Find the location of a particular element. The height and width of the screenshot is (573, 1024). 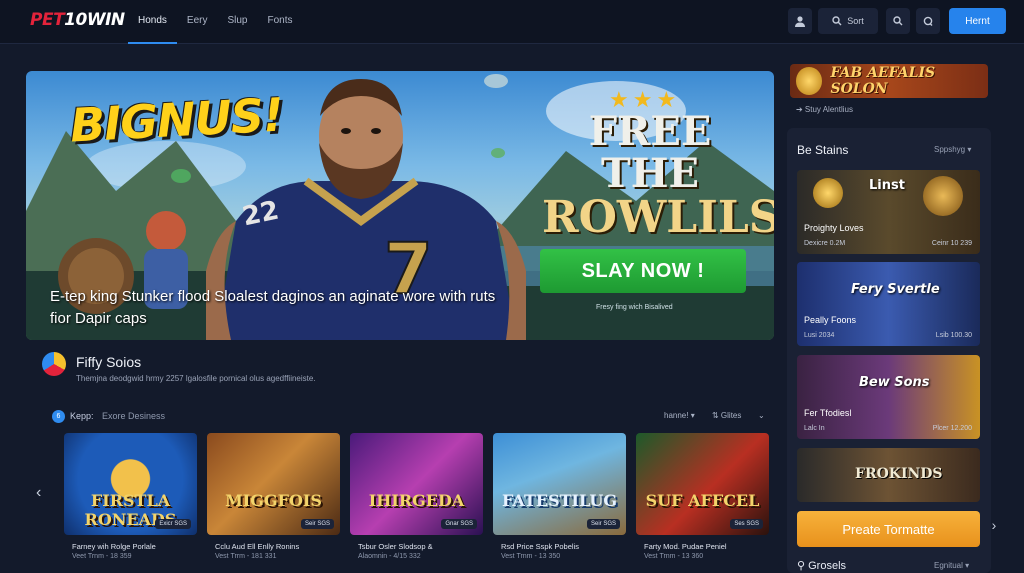

nav-item-2: Eery is located at coordinates (197, 22).